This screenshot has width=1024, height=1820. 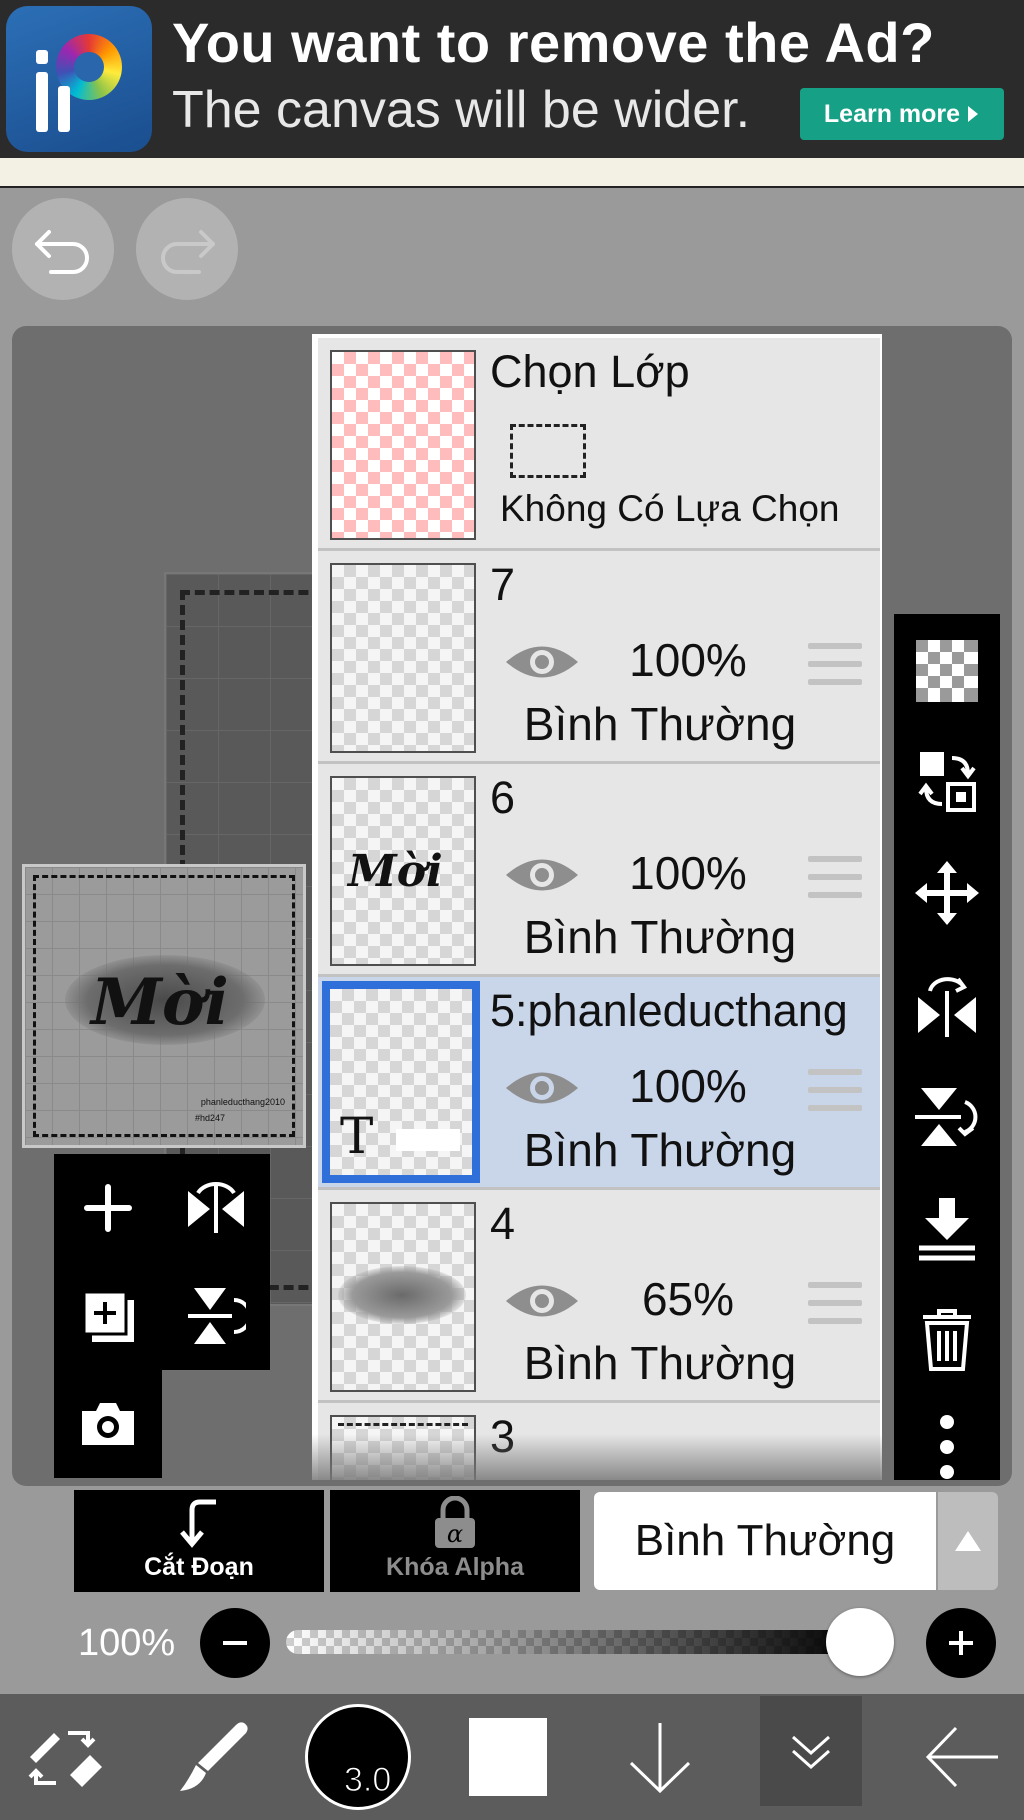 What do you see at coordinates (357, 1136) in the screenshot?
I see `text-layer-icon: T` at bounding box center [357, 1136].